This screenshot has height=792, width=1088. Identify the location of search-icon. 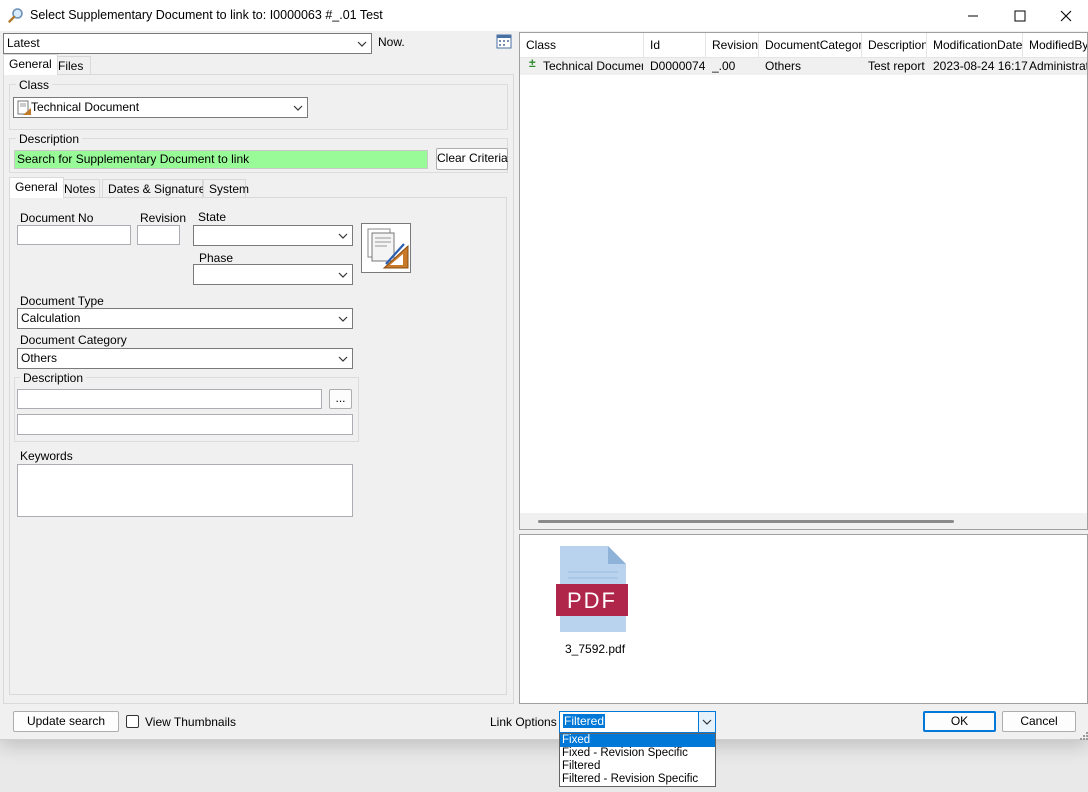
(16, 15).